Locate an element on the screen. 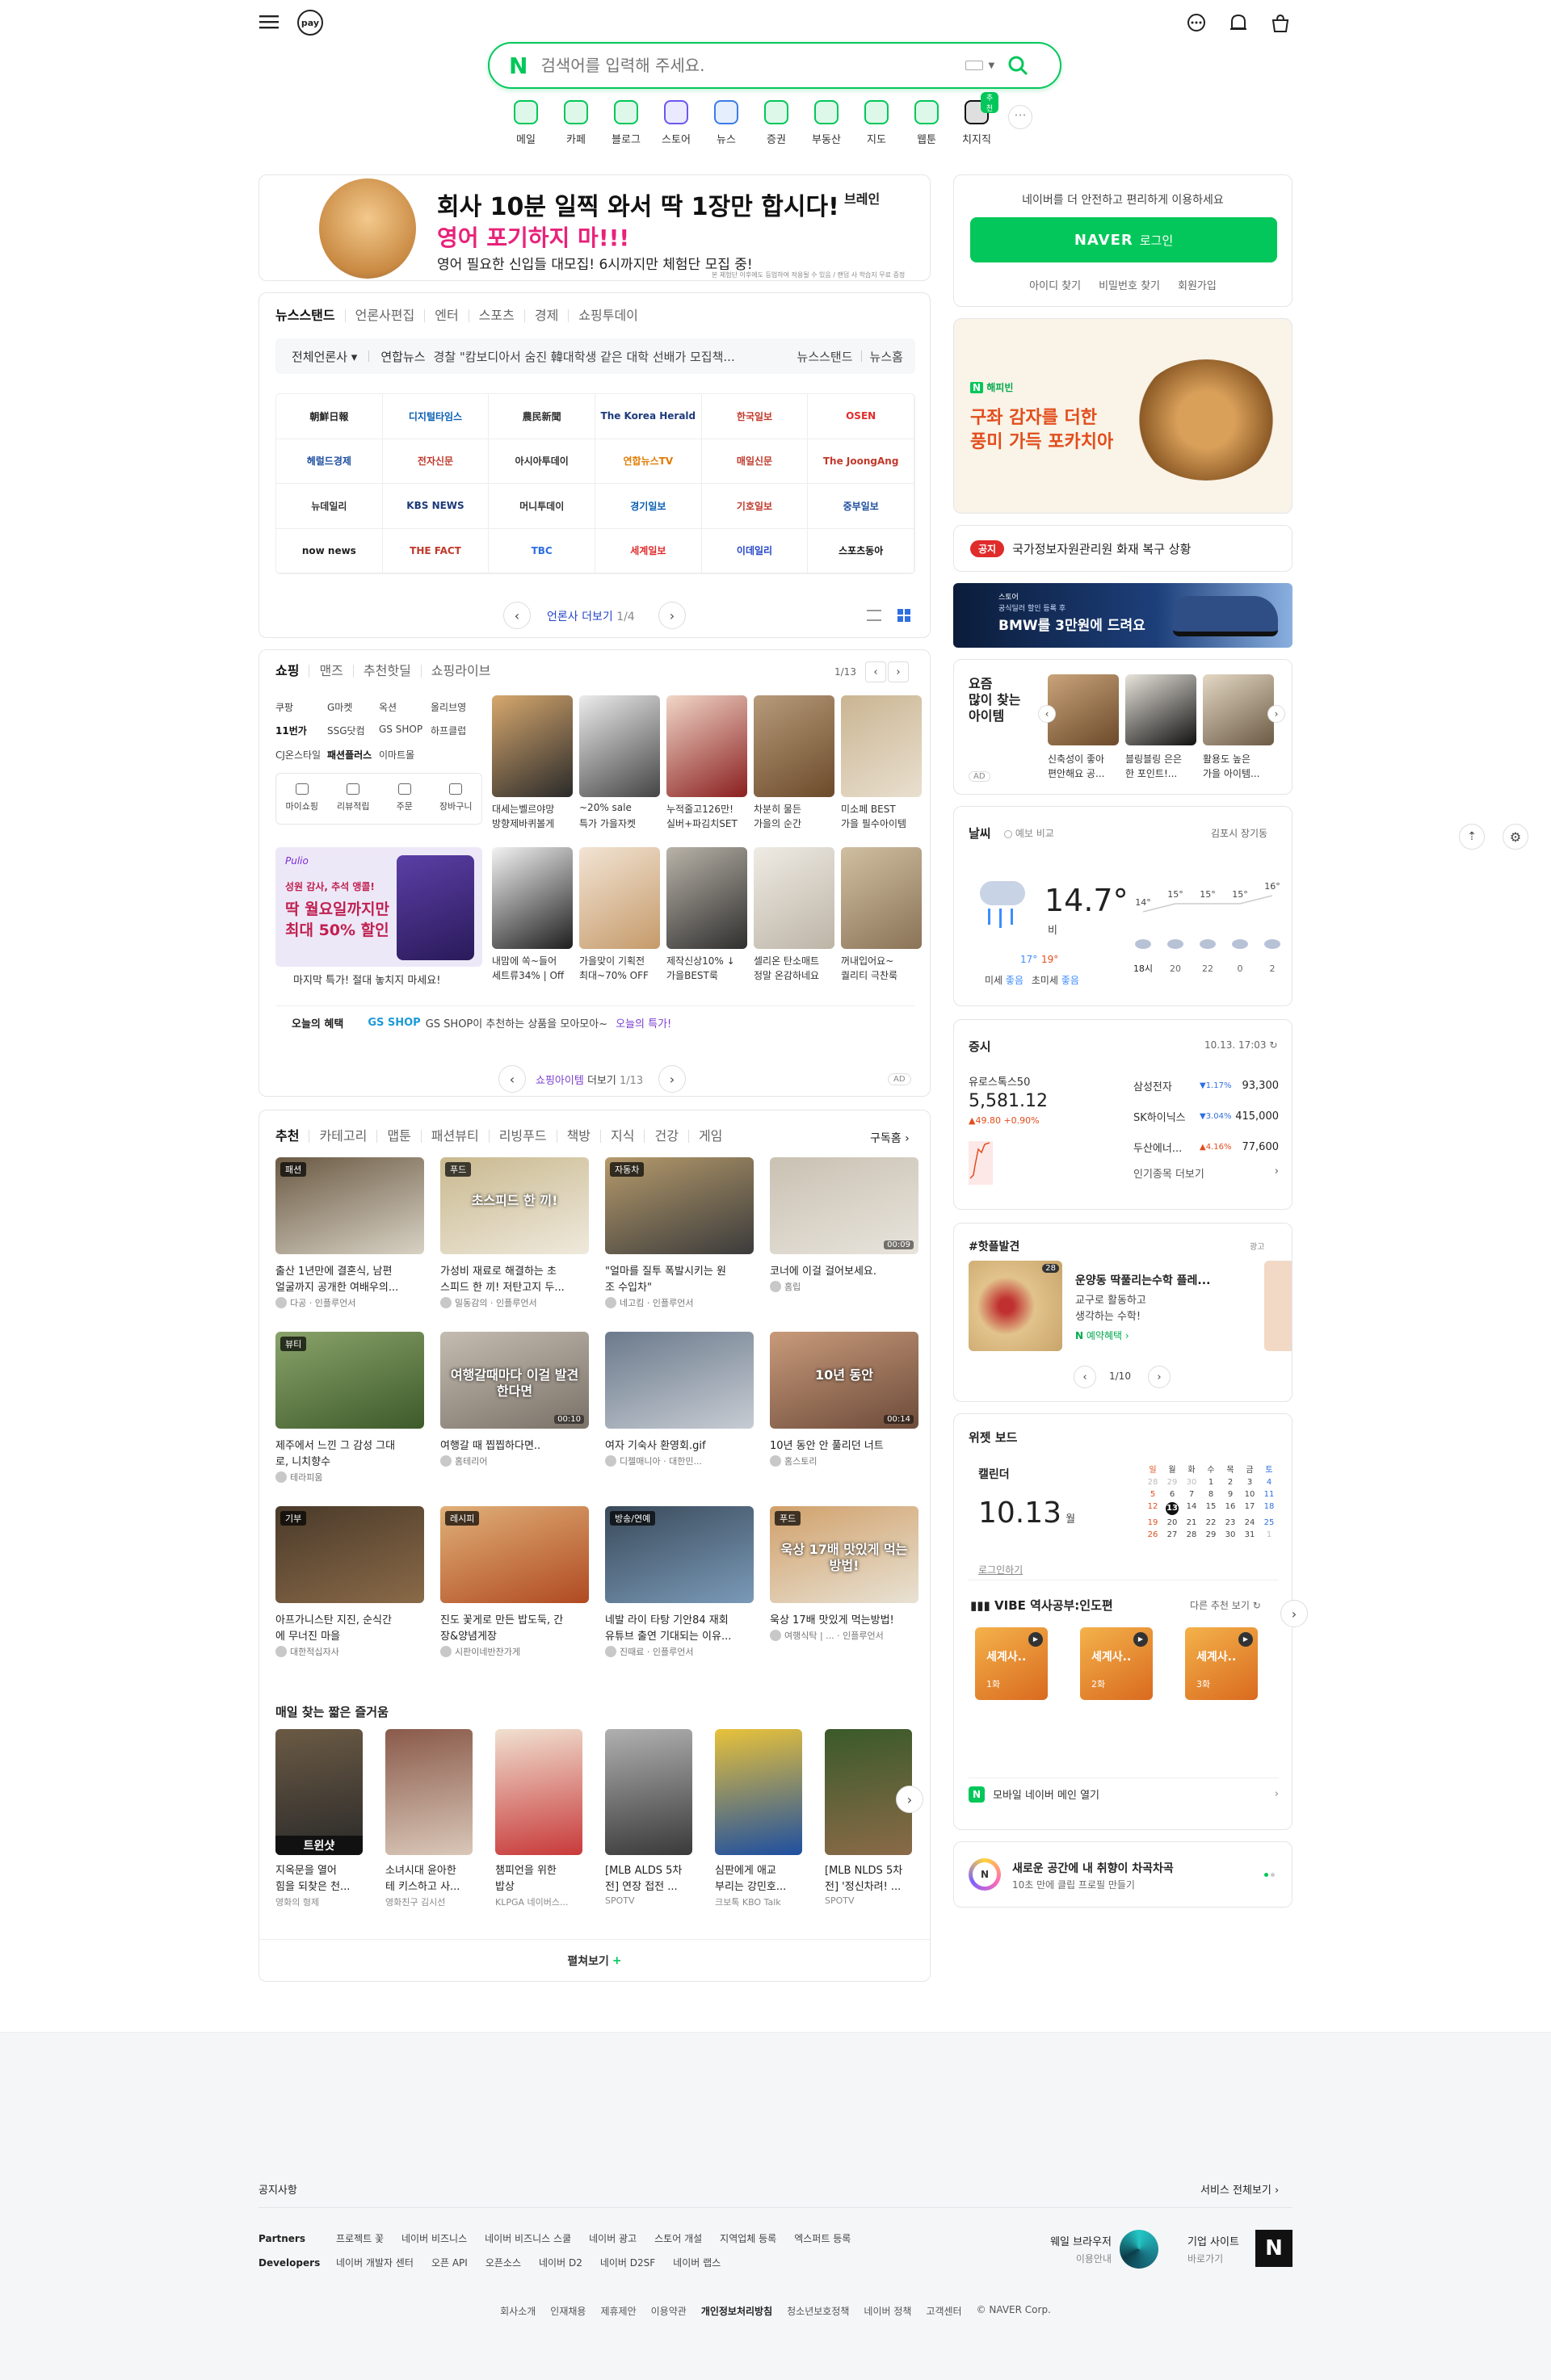 This screenshot has height=2380, width=1551. footer-bottom-link: 이용약관 is located at coordinates (669, 2311).